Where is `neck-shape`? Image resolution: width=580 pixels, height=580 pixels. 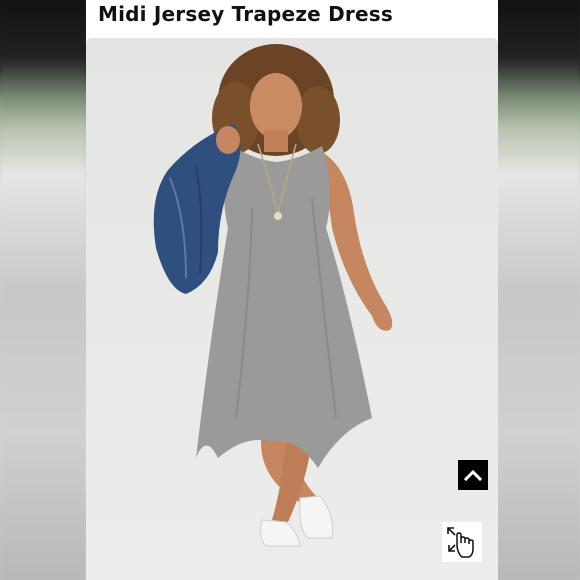
neck-shape is located at coordinates (276, 141).